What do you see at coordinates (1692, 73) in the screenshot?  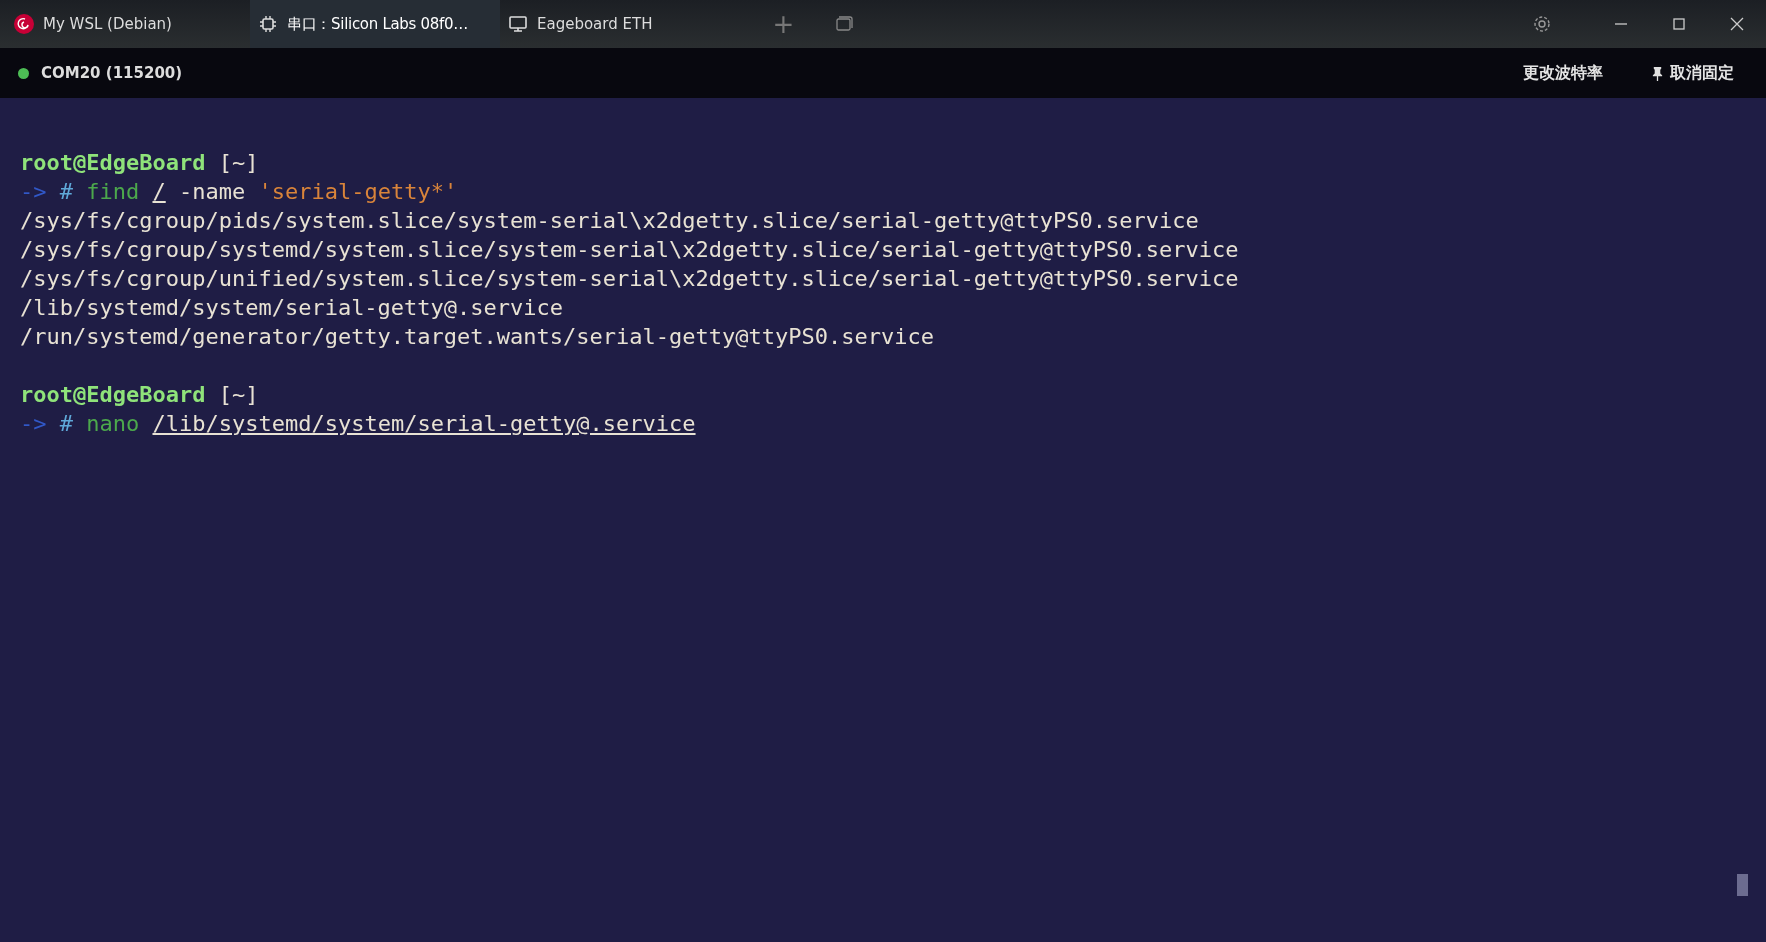 I see `toolbar-button: 取消固定` at bounding box center [1692, 73].